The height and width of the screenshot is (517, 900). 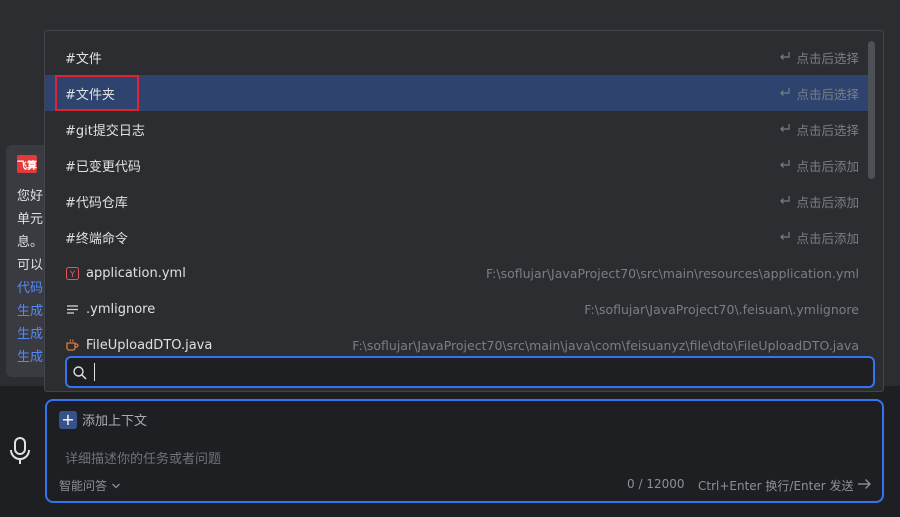 I want to click on context-item-changed-code: #已变更代码 点击后添加, so click(x=460, y=165).